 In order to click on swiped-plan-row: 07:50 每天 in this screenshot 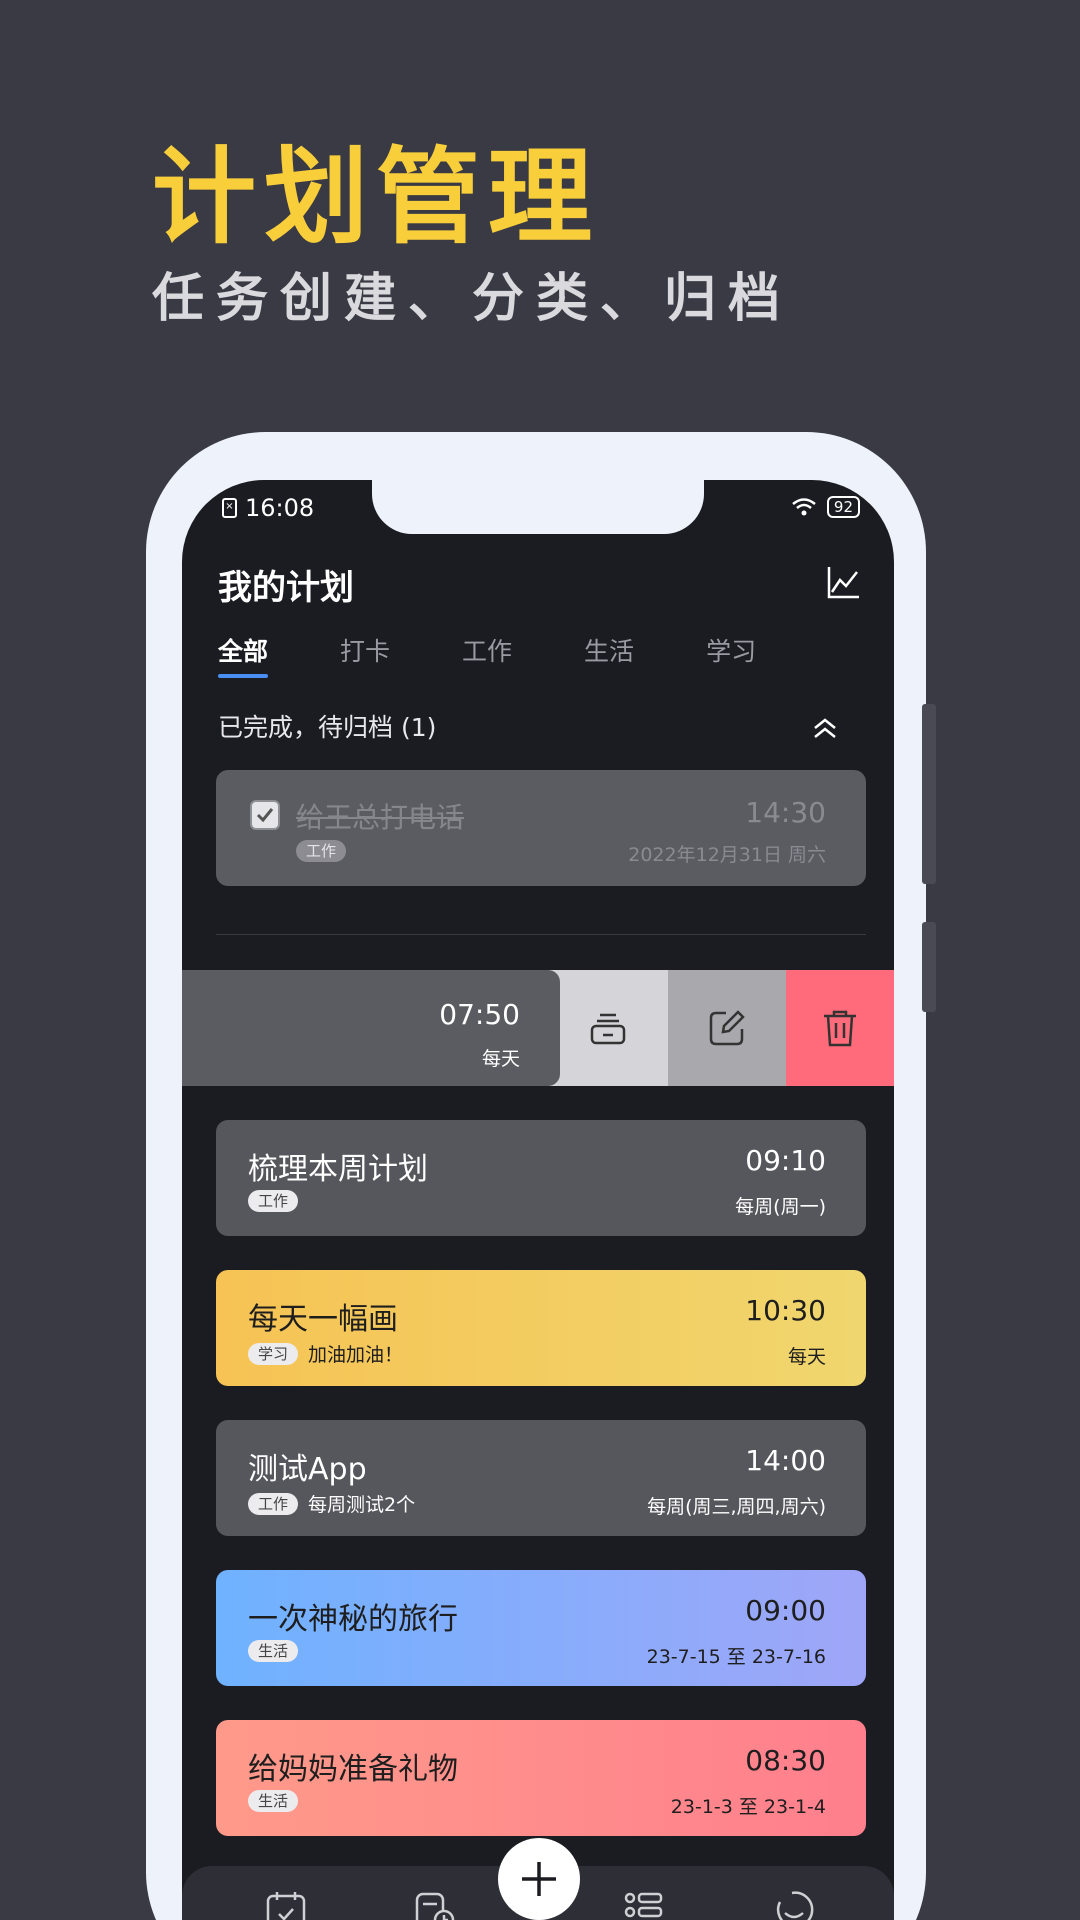, I will do `click(538, 1028)`.